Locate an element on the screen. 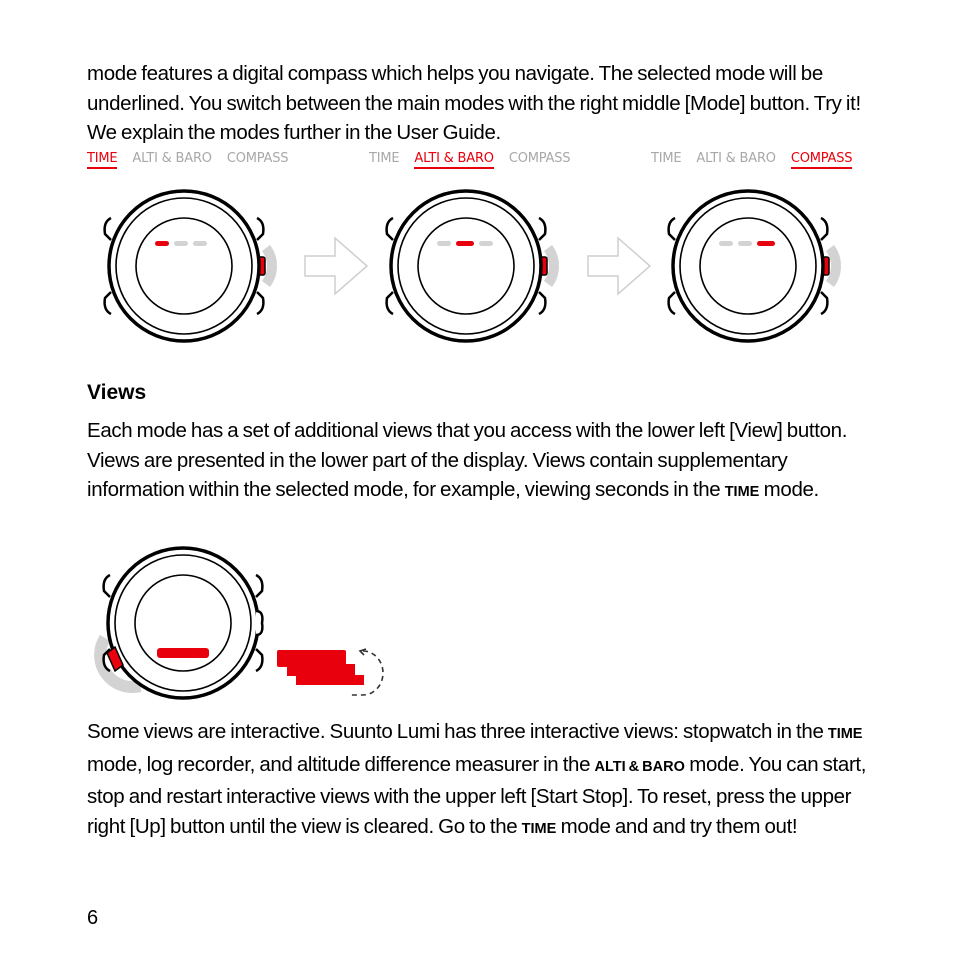 The width and height of the screenshot is (954, 954). watch-view-button is located at coordinates (179, 623).